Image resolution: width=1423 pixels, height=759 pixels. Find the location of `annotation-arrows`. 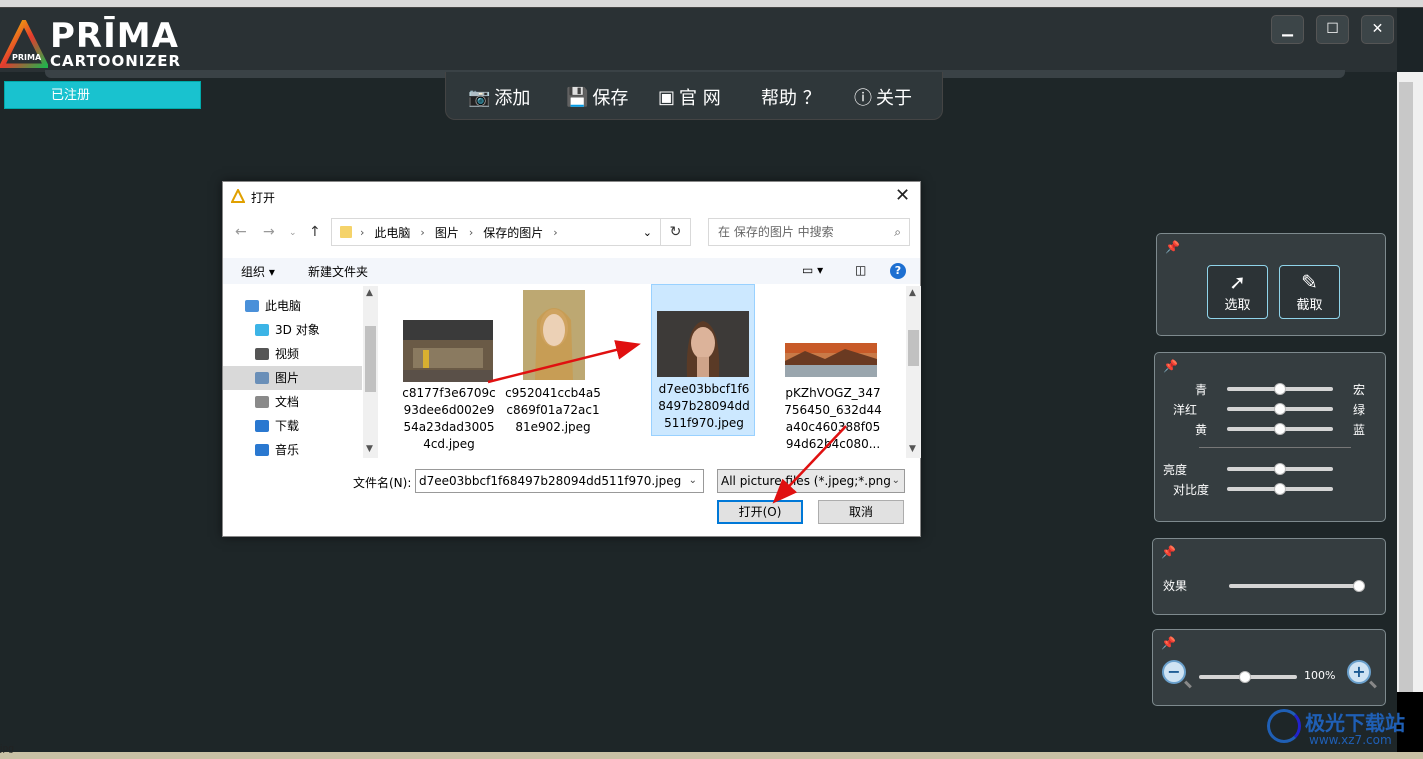

annotation-arrows is located at coordinates (667, 422).